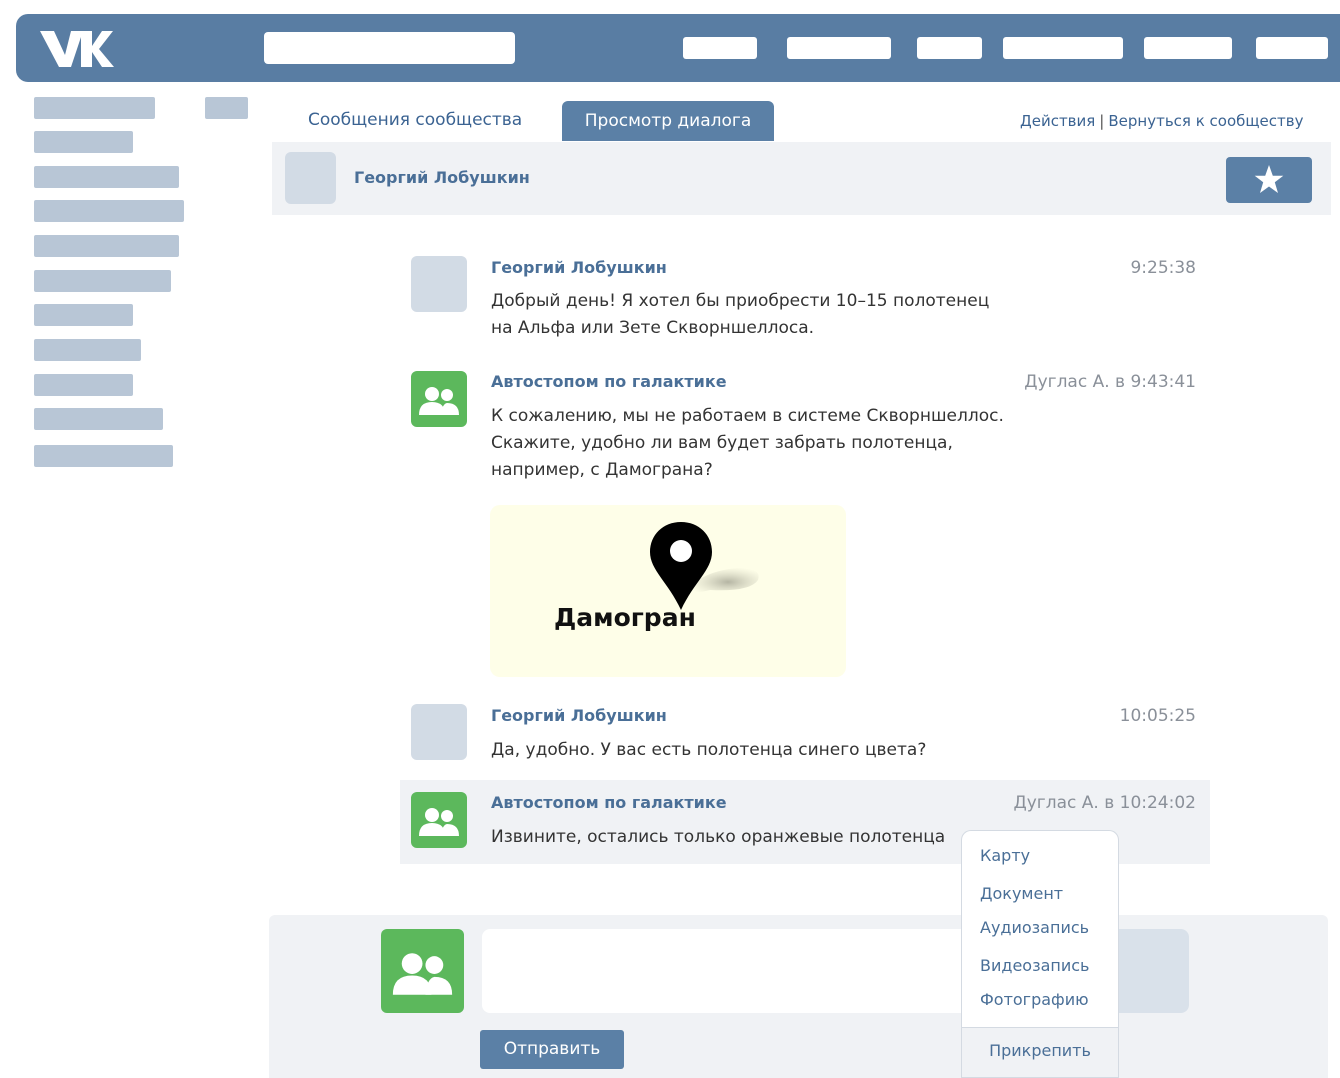 The image size is (1340, 1078). Describe the element at coordinates (625, 617) in the screenshot. I see `map-location-label: Дамогран` at that location.